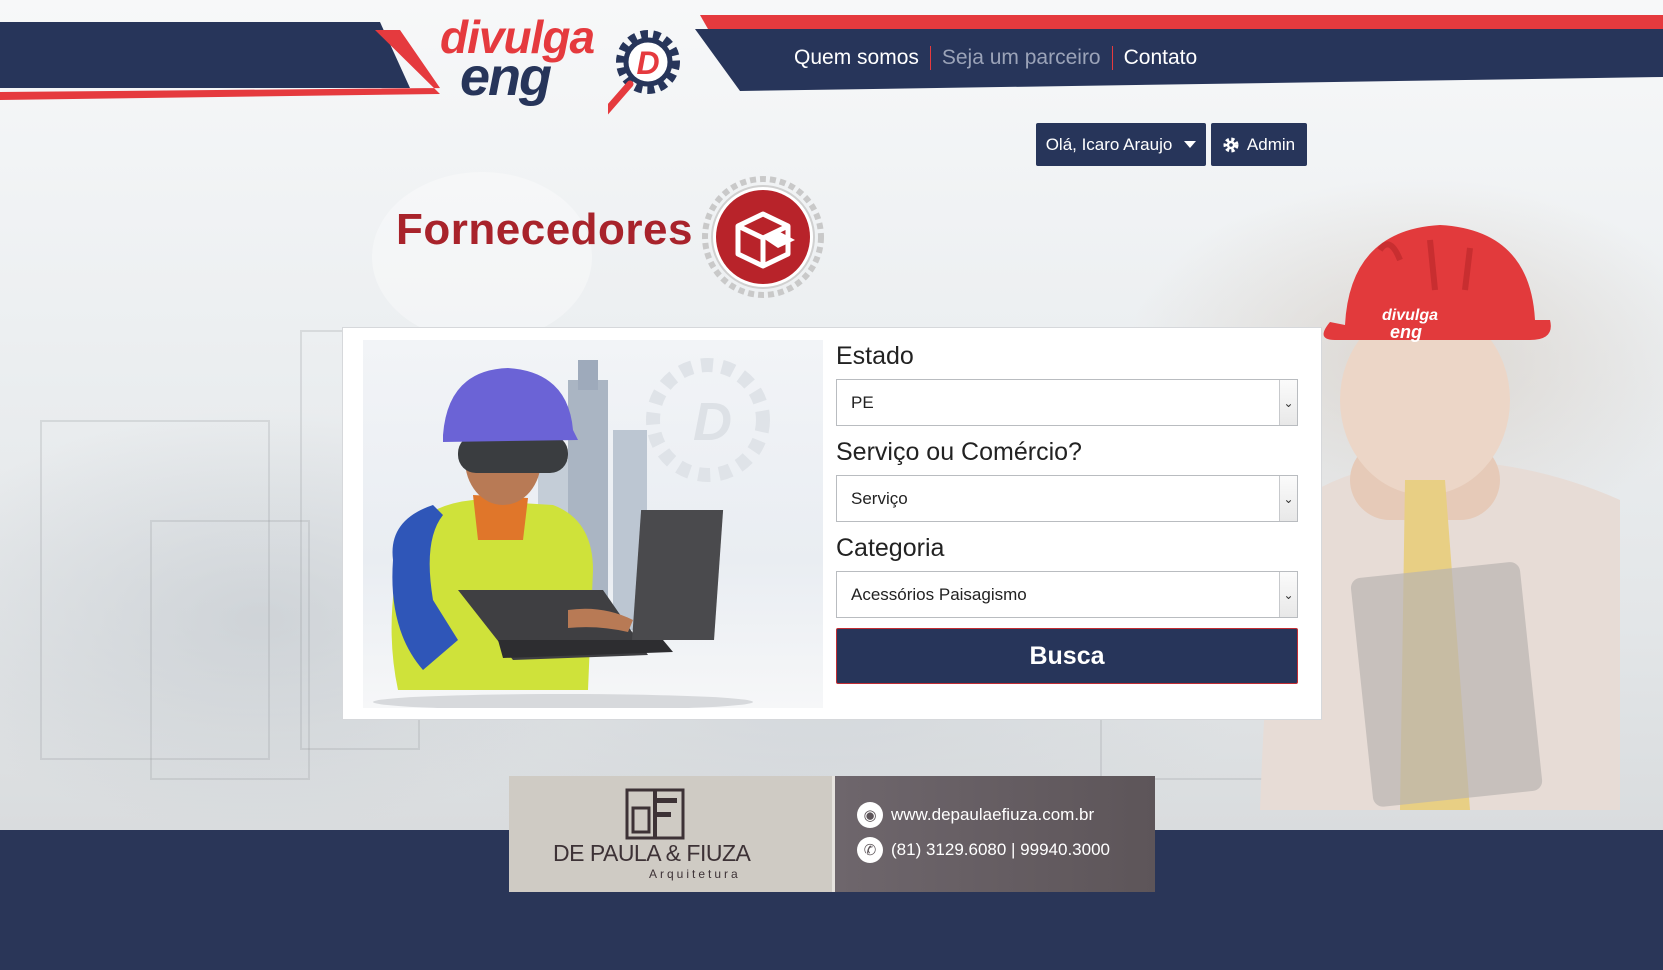  Describe the element at coordinates (1067, 656) in the screenshot. I see `busca-button: Busca` at that location.